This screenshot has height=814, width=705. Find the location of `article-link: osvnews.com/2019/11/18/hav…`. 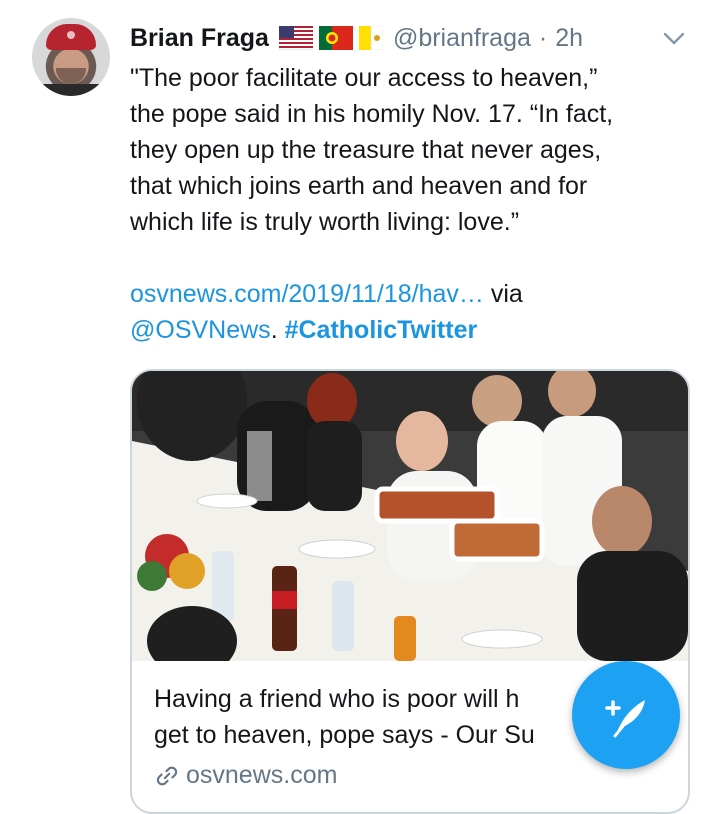

article-link: osvnews.com/2019/11/18/hav… is located at coordinates (307, 294).